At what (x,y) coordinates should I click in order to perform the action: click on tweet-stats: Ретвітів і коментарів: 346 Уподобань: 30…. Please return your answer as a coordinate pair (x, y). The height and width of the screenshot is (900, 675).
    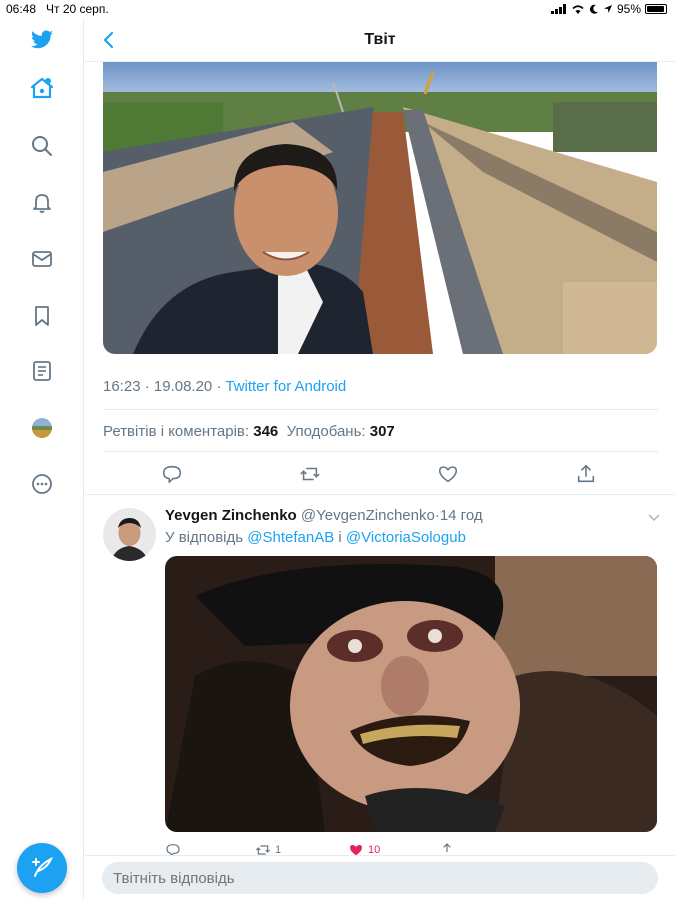
    Looking at the image, I should click on (249, 431).